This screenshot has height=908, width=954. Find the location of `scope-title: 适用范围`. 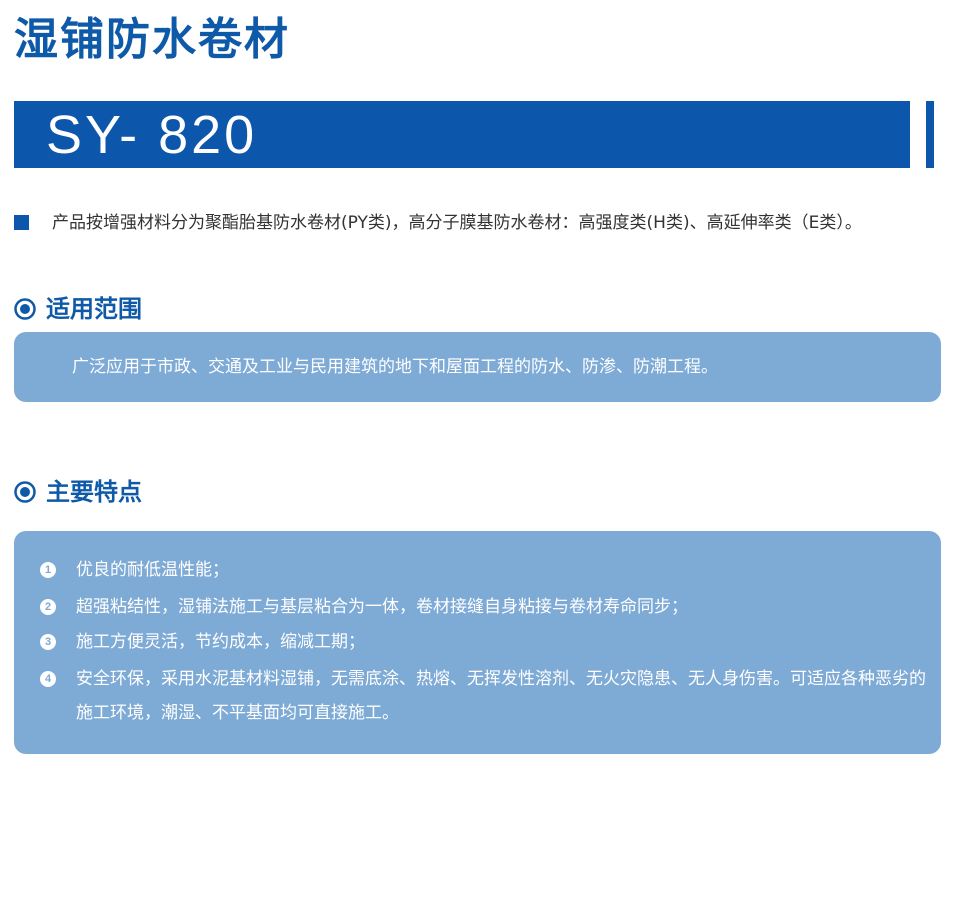

scope-title: 适用范围 is located at coordinates (94, 309).